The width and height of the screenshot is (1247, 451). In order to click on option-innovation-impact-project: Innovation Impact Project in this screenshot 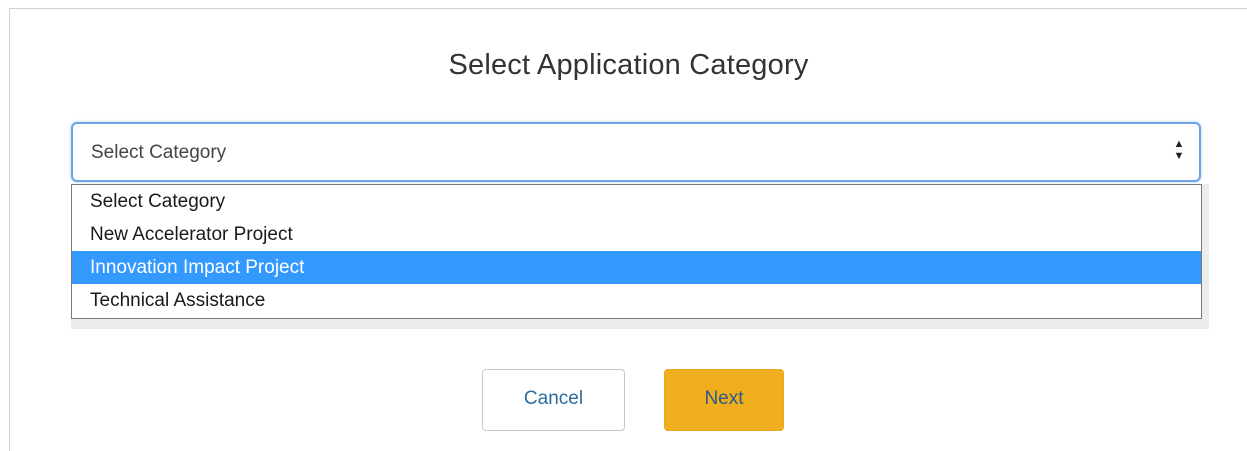, I will do `click(636, 267)`.